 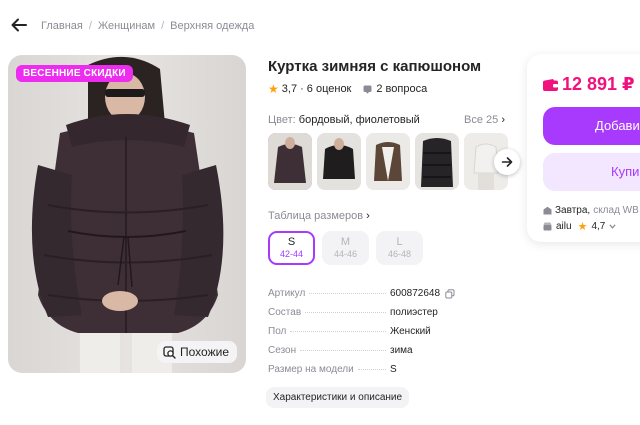 What do you see at coordinates (311, 369) in the screenshot?
I see `spec-key: Размер на модели` at bounding box center [311, 369].